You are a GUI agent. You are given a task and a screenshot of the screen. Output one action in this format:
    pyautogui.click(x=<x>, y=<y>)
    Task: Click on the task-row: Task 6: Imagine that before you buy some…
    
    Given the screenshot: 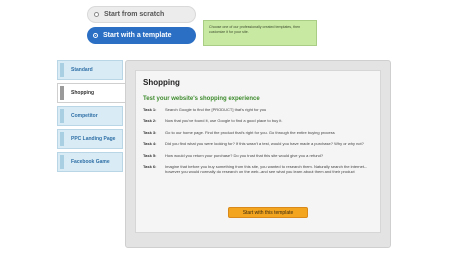 What is the action you would take?
    pyautogui.click(x=258, y=169)
    